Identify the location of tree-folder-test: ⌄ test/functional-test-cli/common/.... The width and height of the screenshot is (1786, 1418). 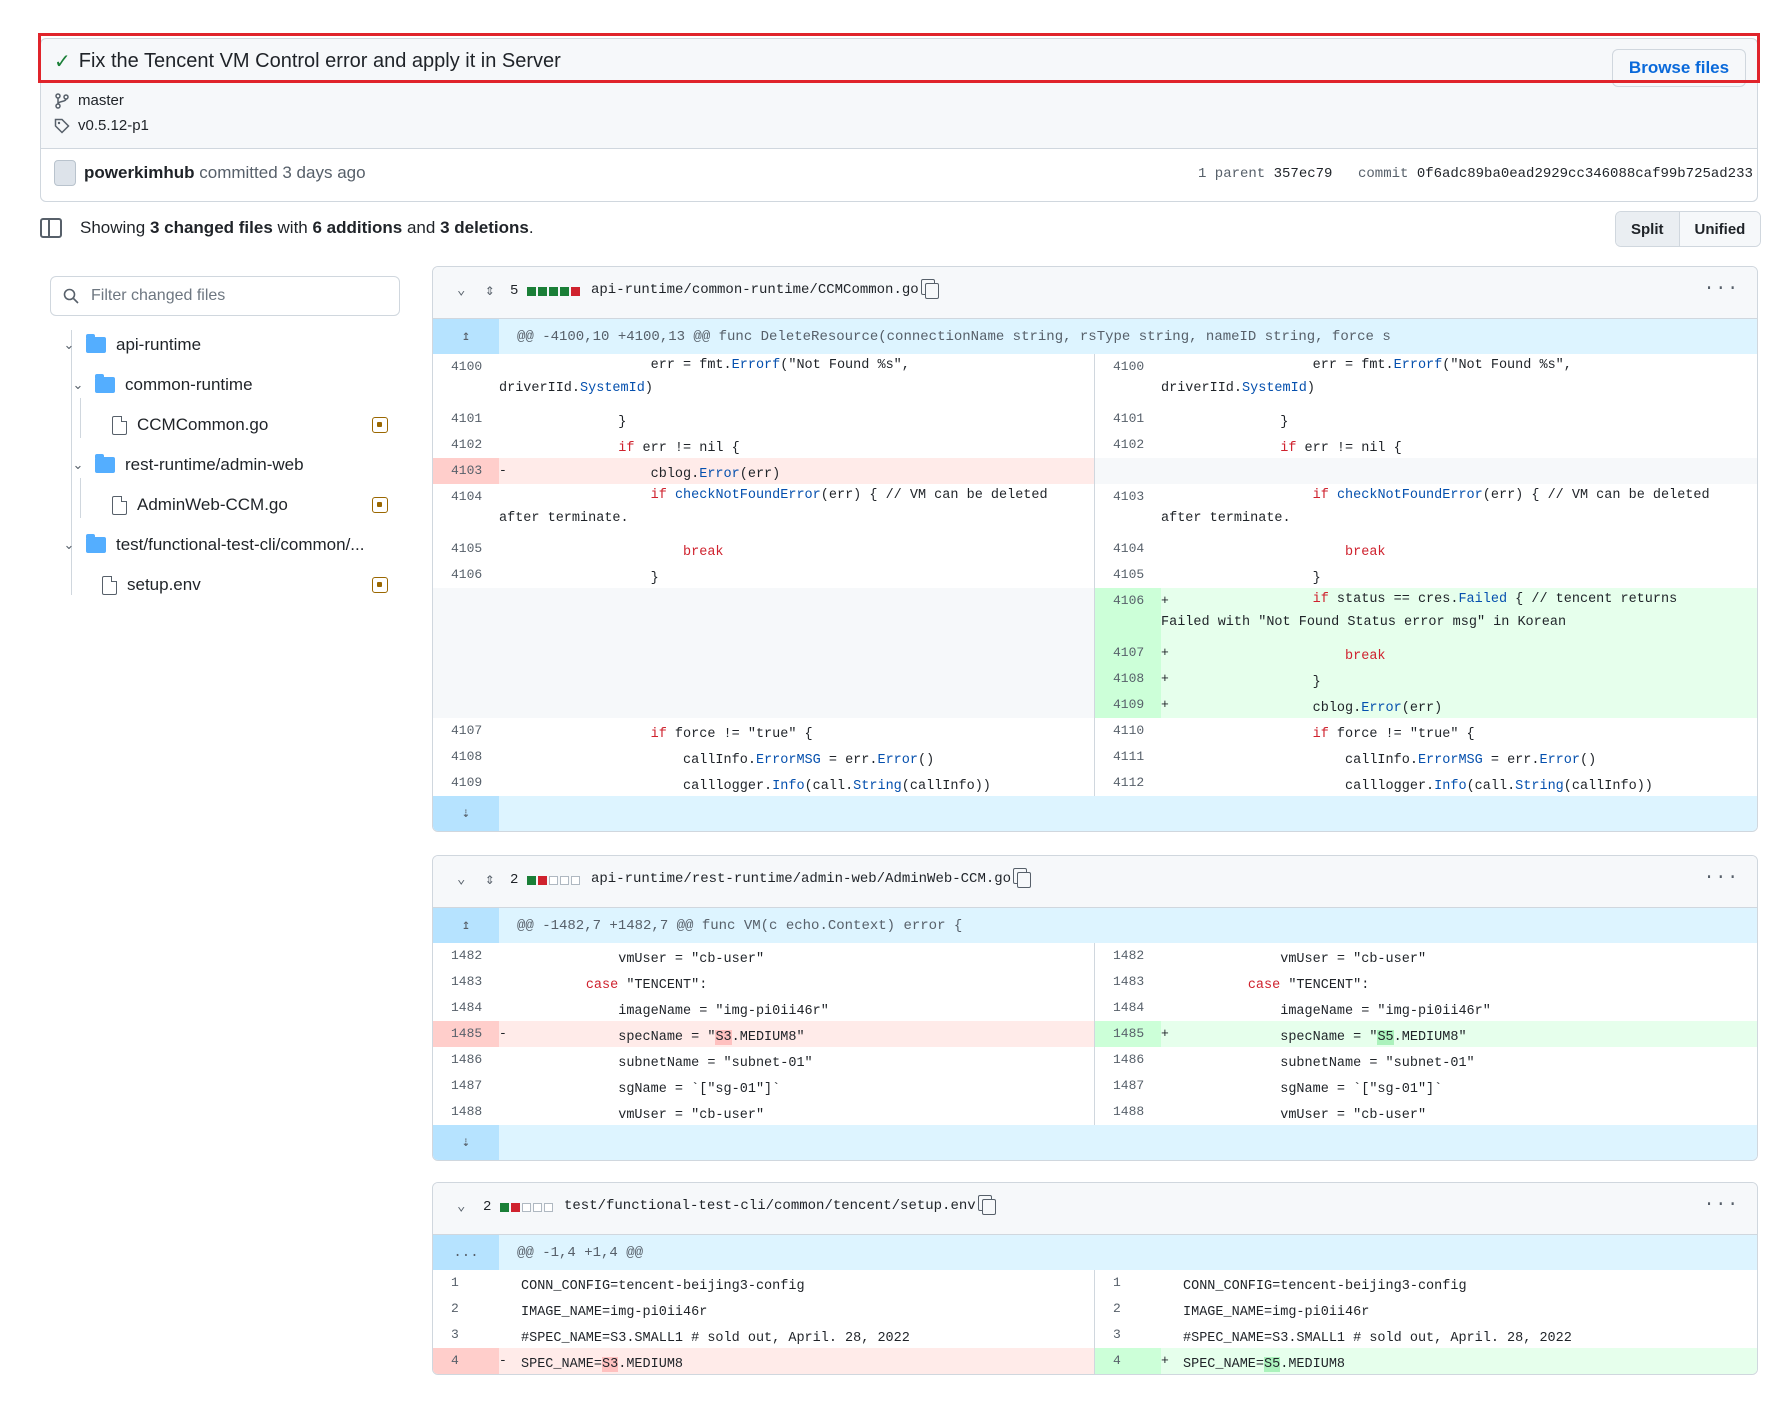
(213, 545).